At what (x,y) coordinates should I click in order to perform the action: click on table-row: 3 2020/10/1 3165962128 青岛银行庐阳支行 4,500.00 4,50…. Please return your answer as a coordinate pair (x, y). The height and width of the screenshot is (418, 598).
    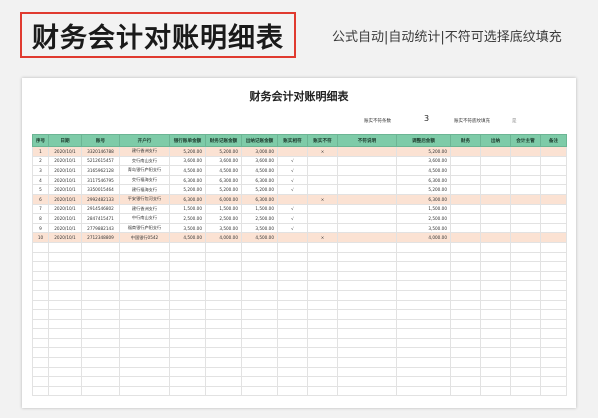
    Looking at the image, I should click on (299, 170).